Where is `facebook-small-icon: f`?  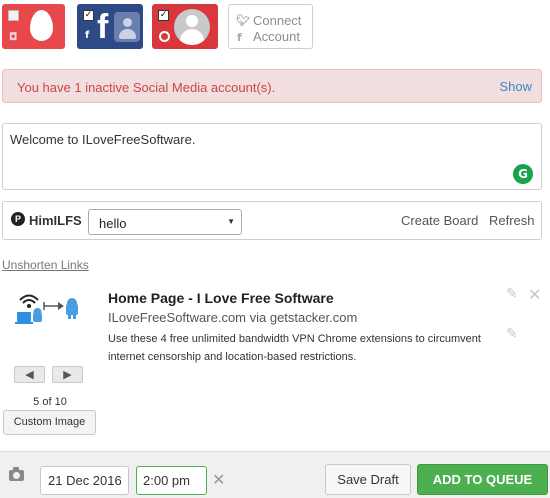
facebook-small-icon: f is located at coordinates (87, 35).